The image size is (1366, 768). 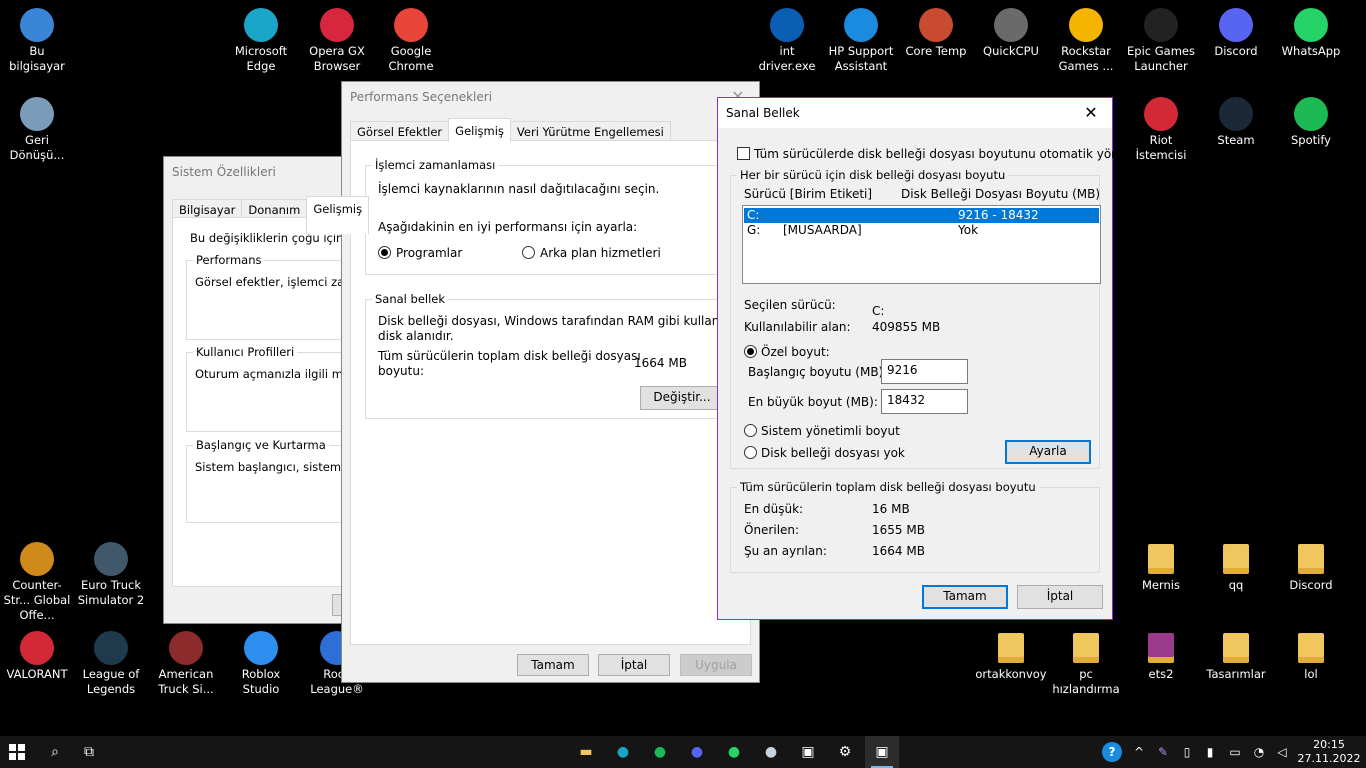 What do you see at coordinates (37, 559) in the screenshot?
I see `csgo-icon` at bounding box center [37, 559].